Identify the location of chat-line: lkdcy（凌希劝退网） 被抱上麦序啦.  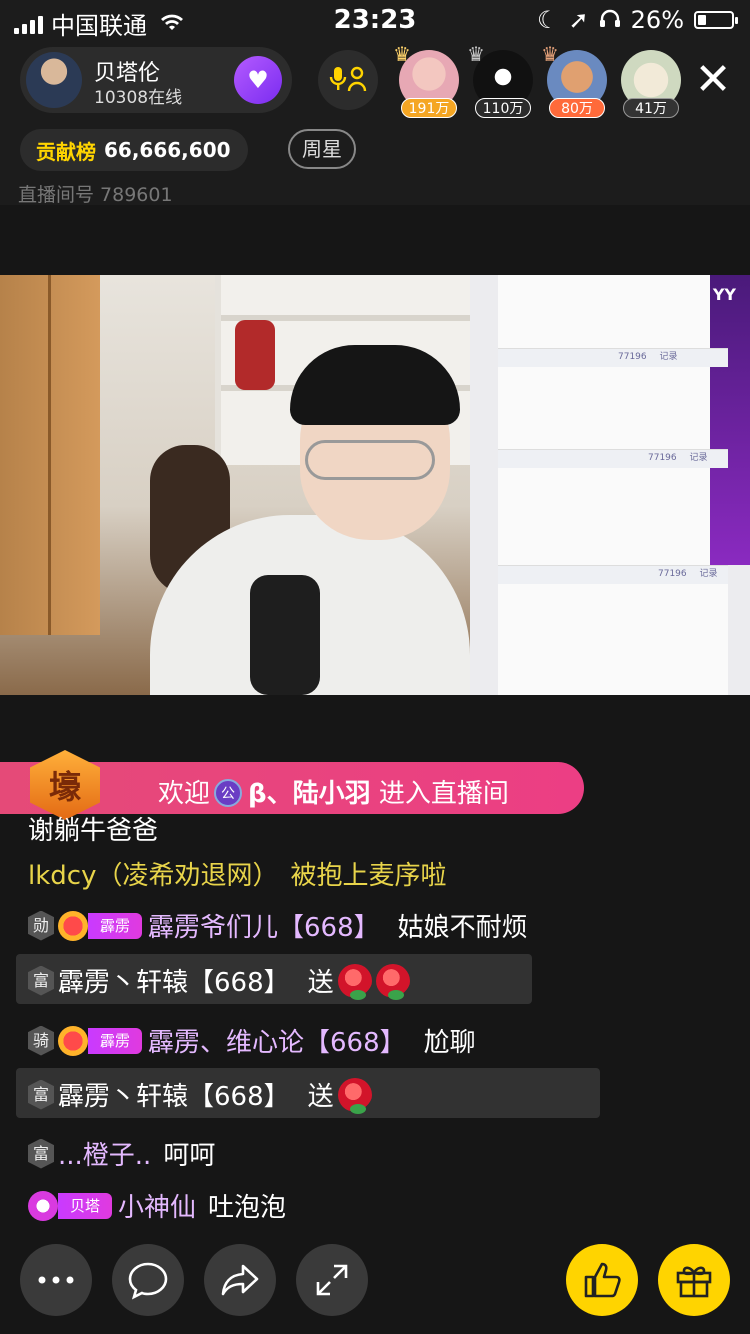
(237, 873).